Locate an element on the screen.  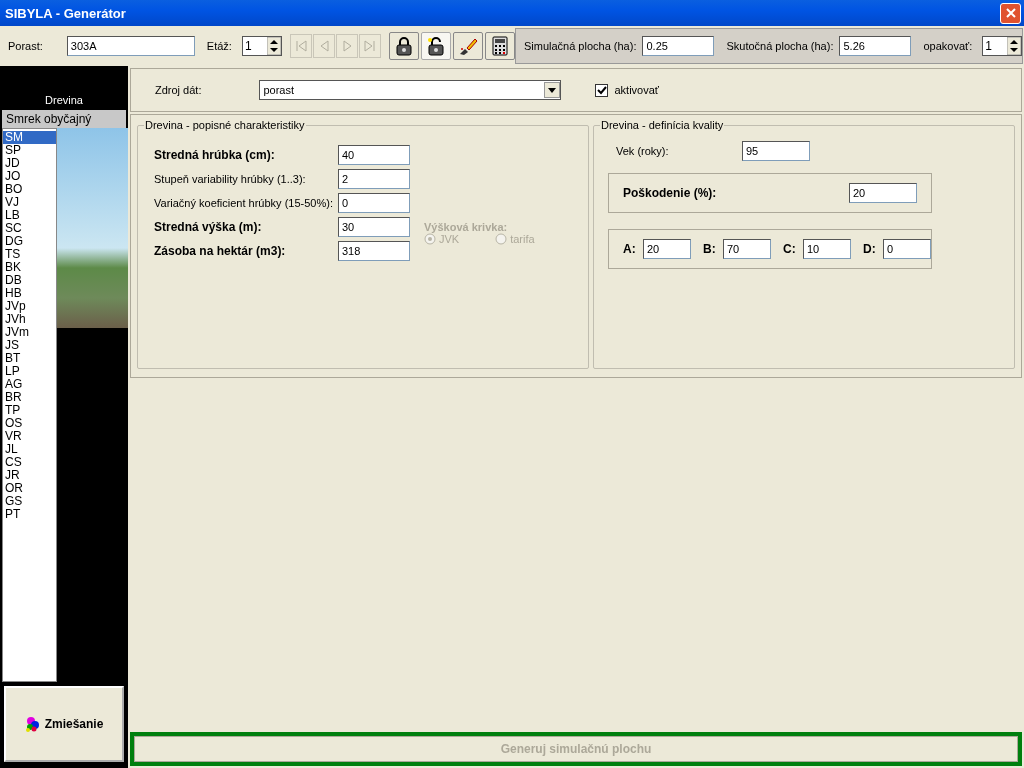
porast-field: 303A is located at coordinates (130, 46).